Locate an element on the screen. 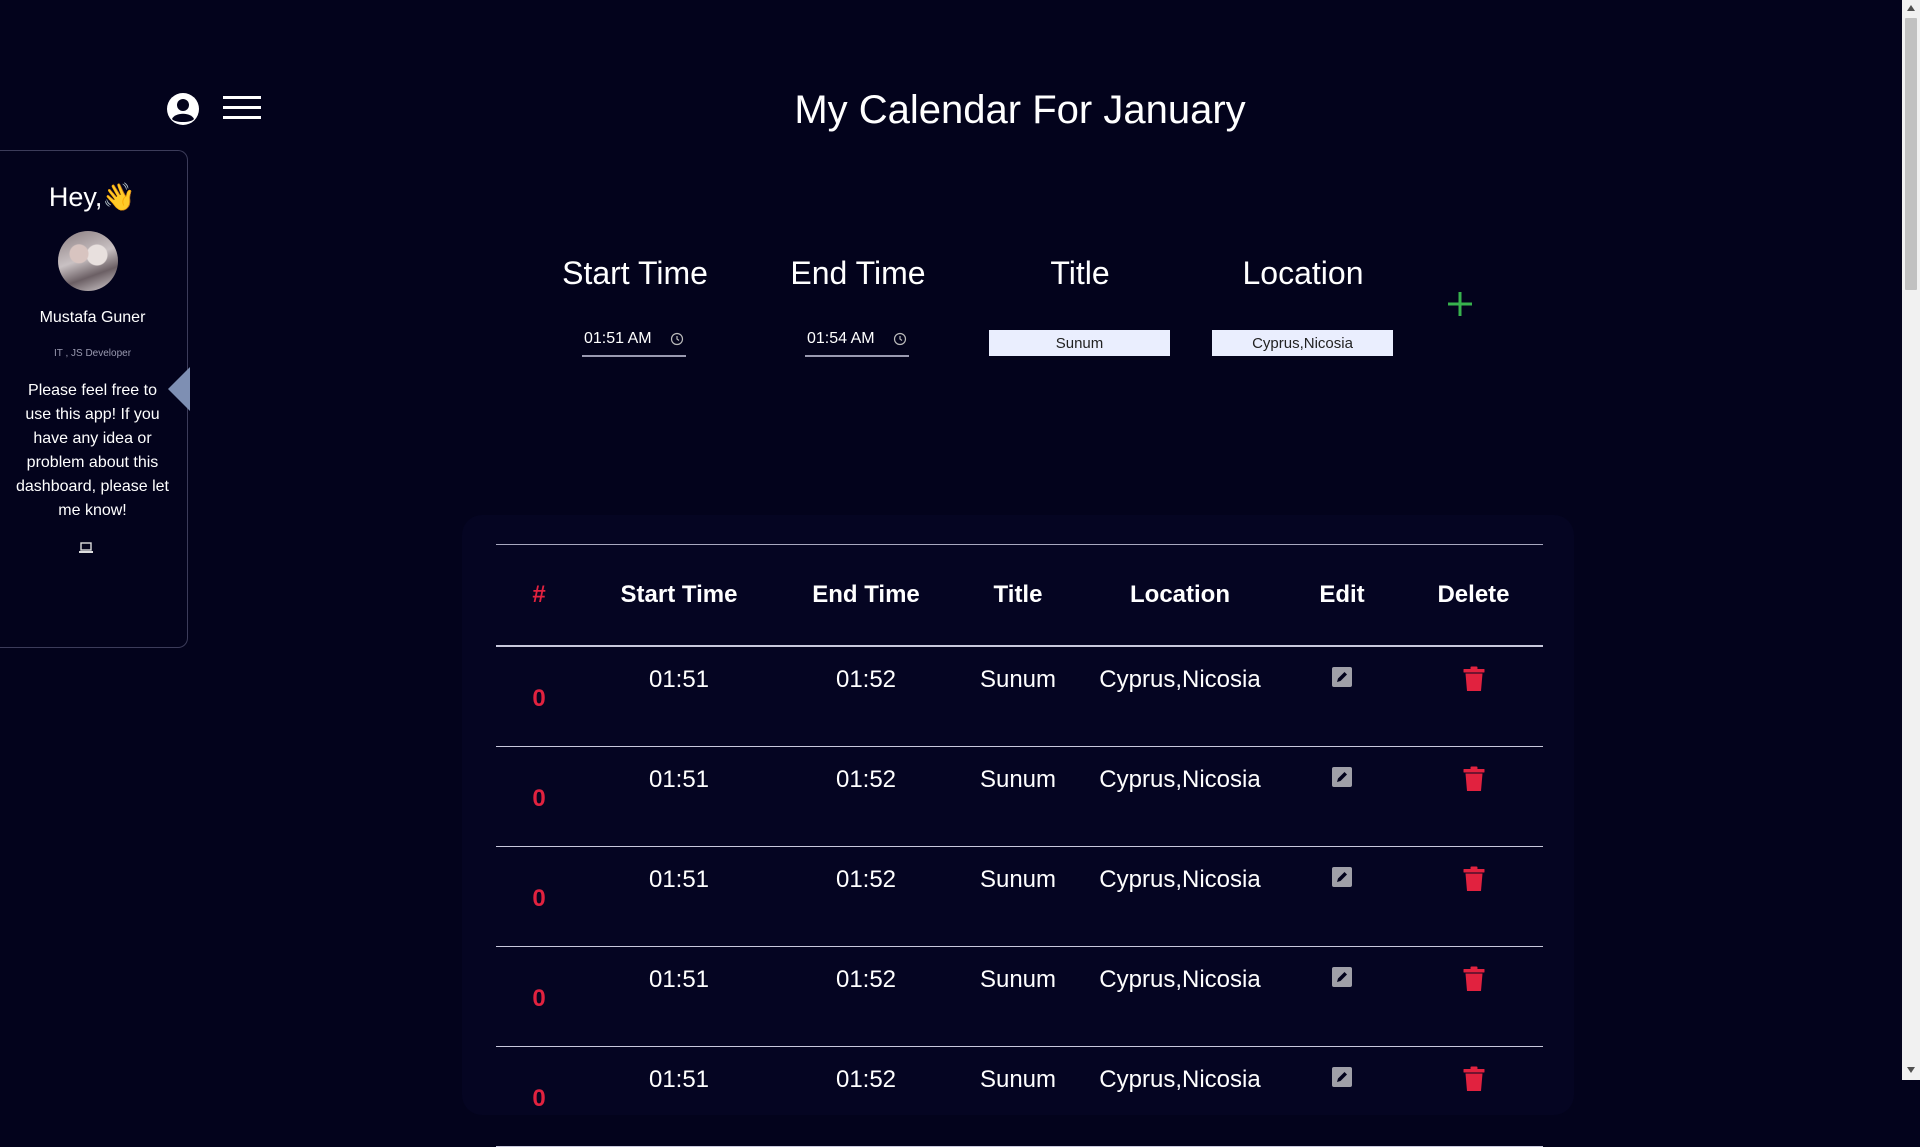 The width and height of the screenshot is (1920, 1147). start-time-label: Start Time is located at coordinates (635, 273).